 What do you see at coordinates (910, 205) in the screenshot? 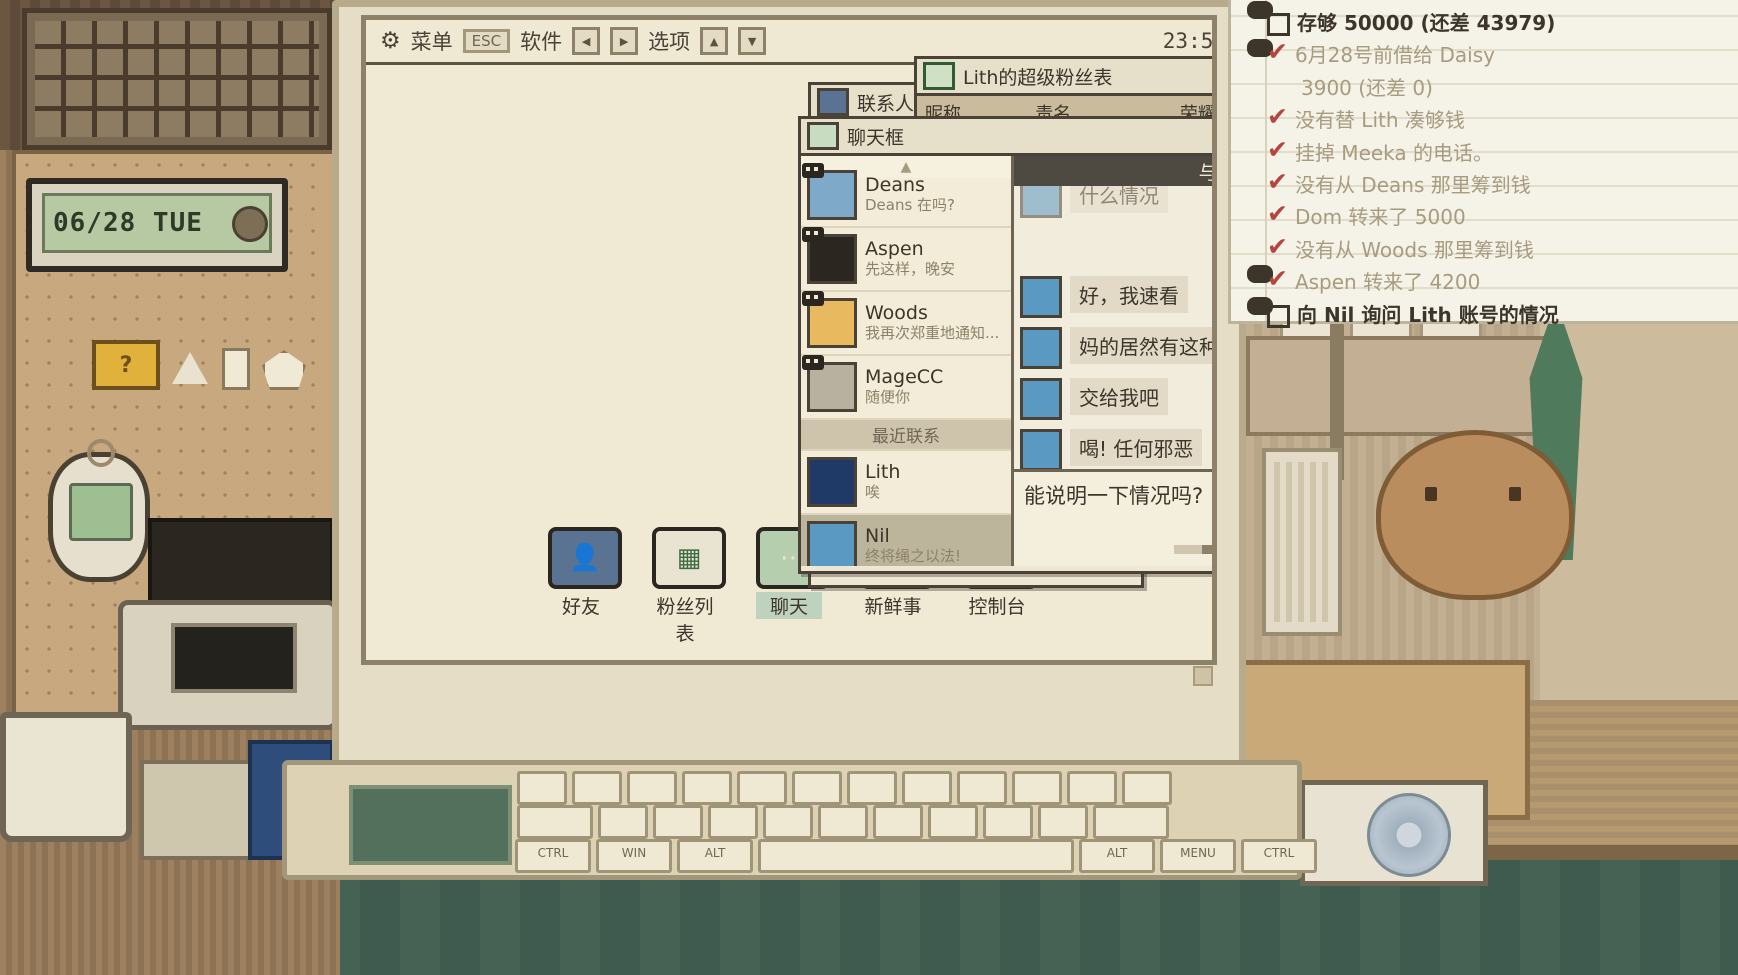
I see `contact-preview: Deans 在吗?` at bounding box center [910, 205].